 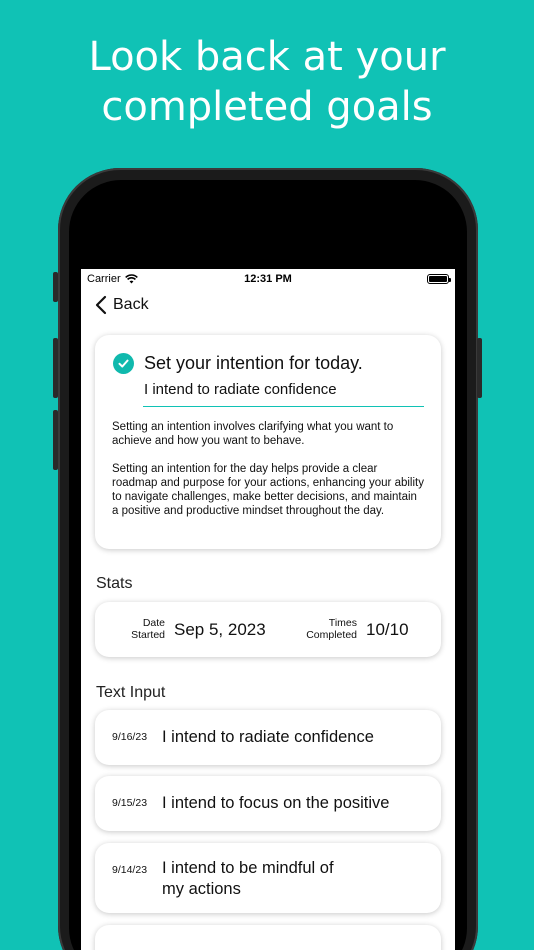 I want to click on chevron-left-icon, so click(x=101, y=305).